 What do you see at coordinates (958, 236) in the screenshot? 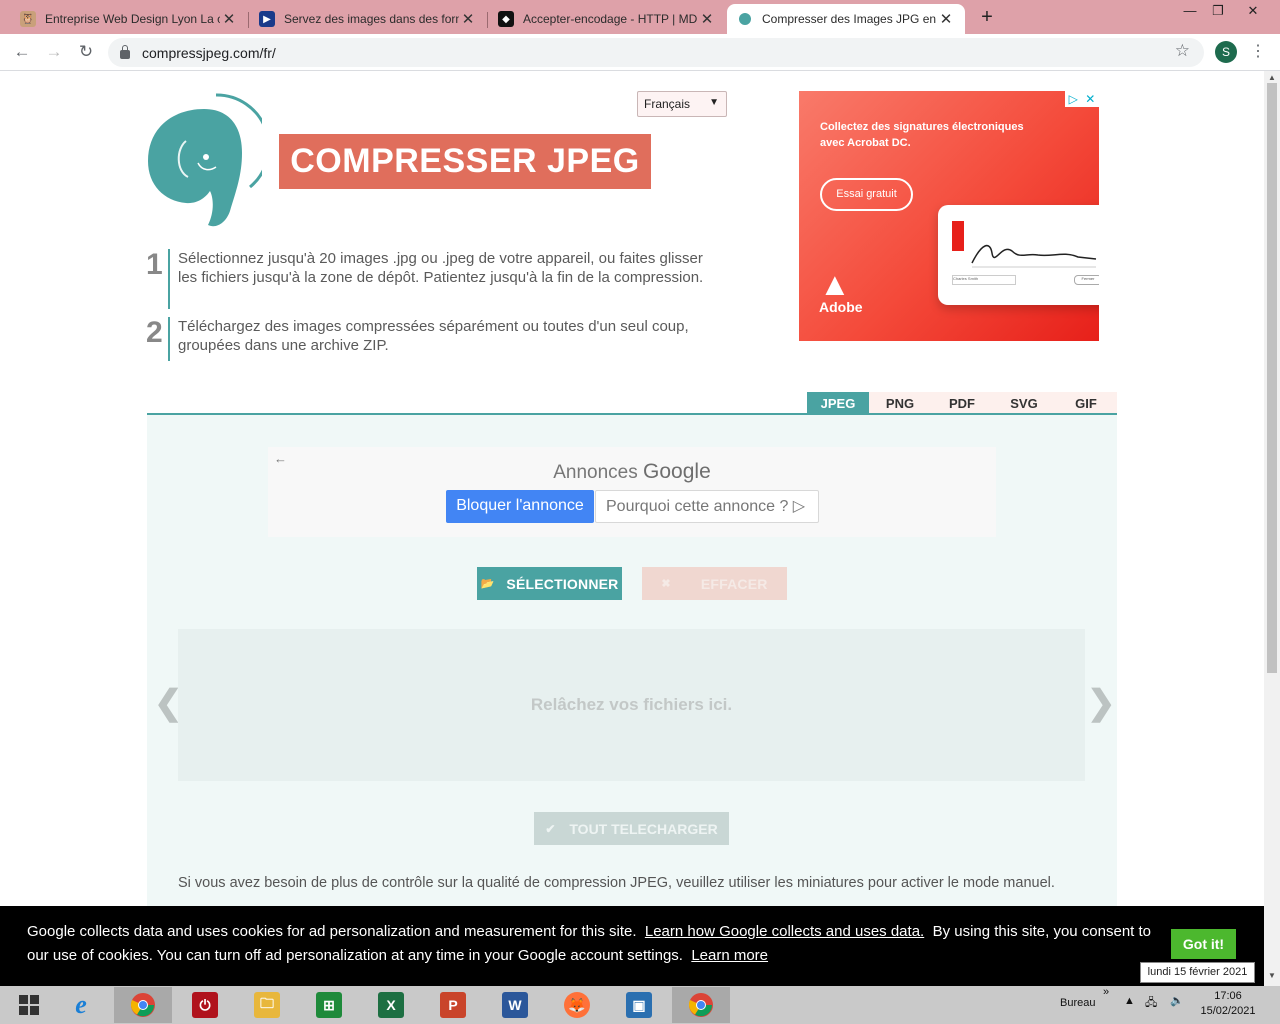
I see `pdf-icon` at bounding box center [958, 236].